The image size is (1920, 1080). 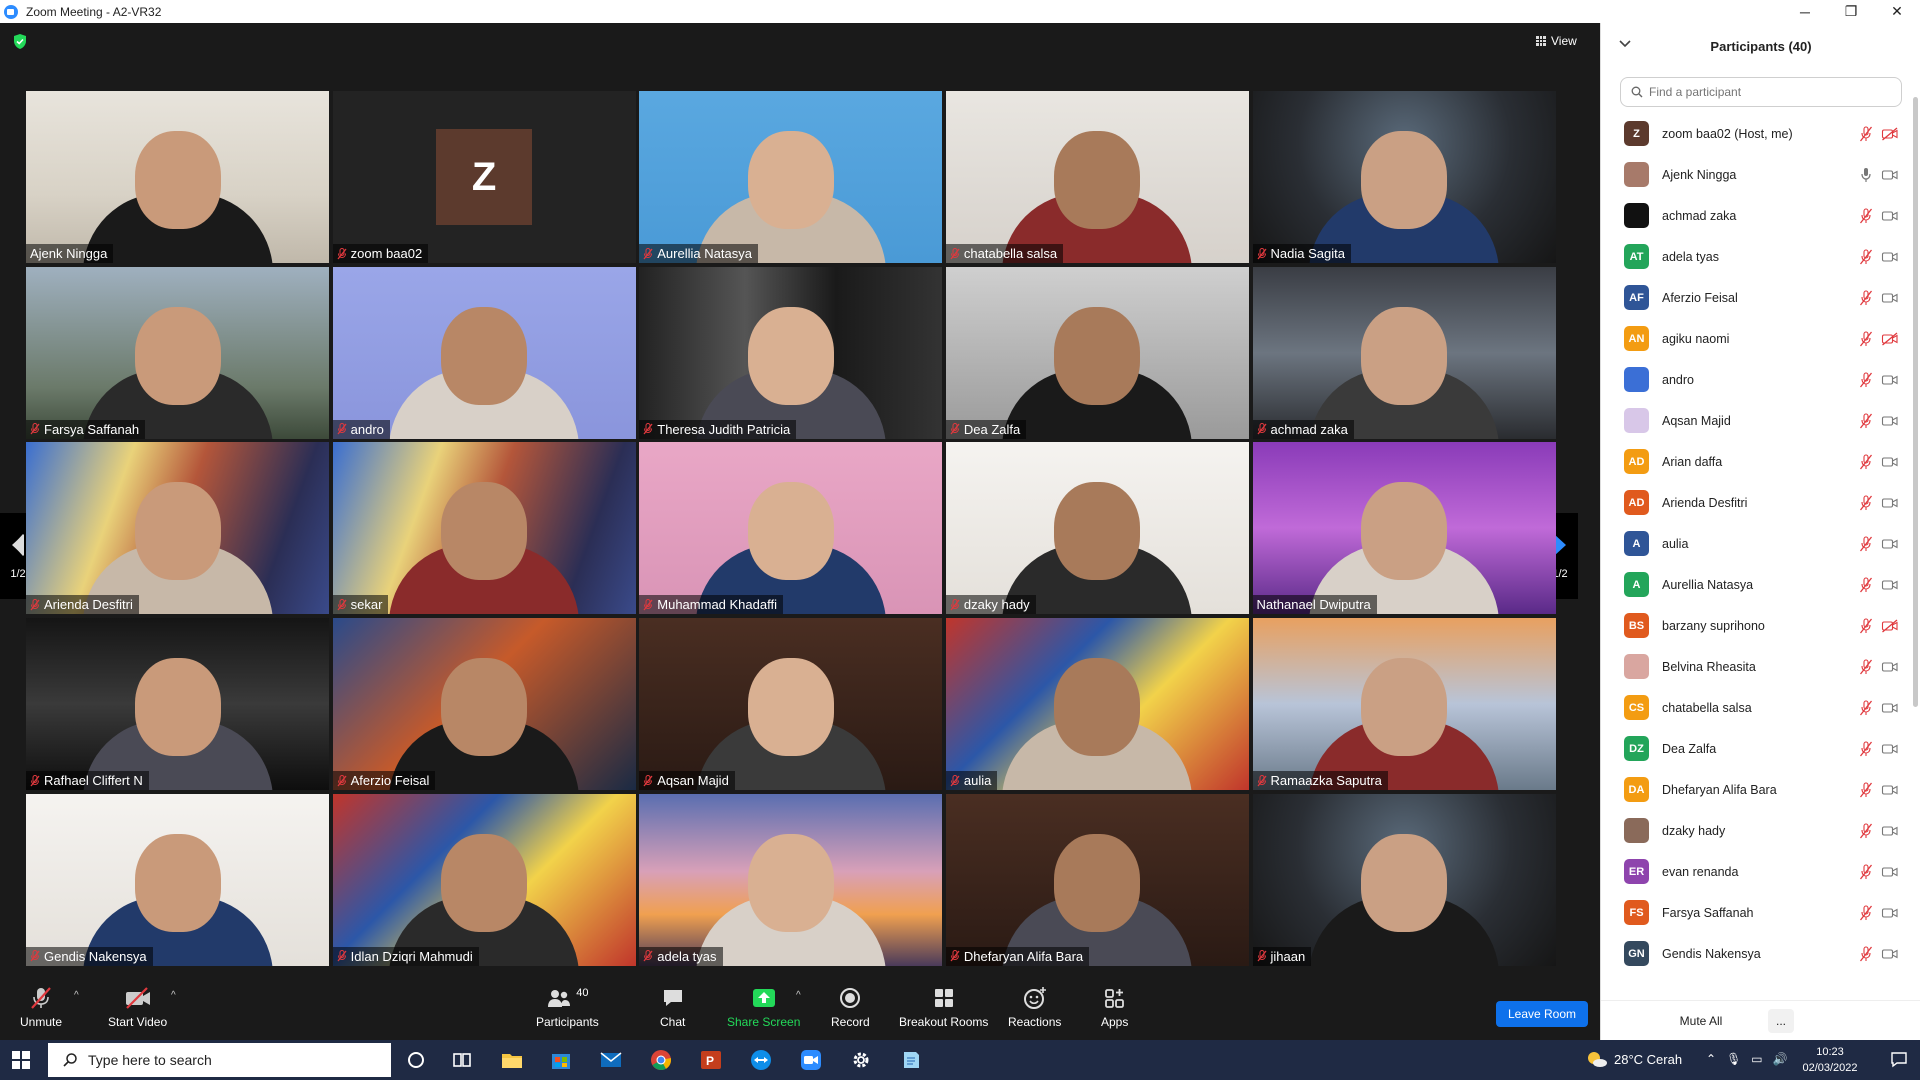 What do you see at coordinates (177, 352) in the screenshot?
I see `video-tile: Farsya Saffanah` at bounding box center [177, 352].